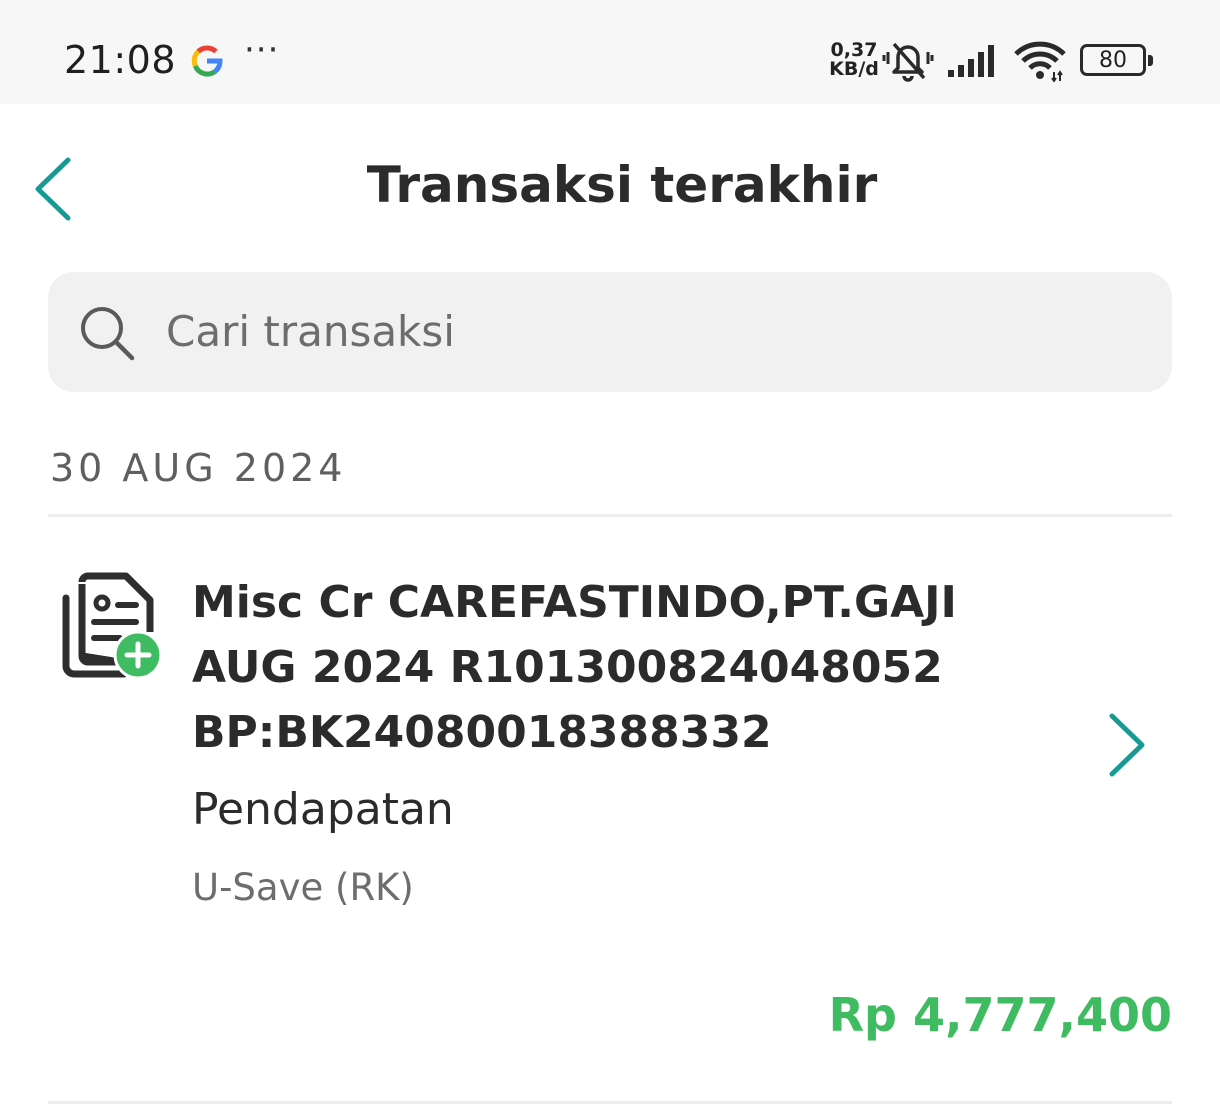 Image resolution: width=1220 pixels, height=1108 pixels. What do you see at coordinates (323, 809) in the screenshot?
I see `transaction-category: Pendapatan` at bounding box center [323, 809].